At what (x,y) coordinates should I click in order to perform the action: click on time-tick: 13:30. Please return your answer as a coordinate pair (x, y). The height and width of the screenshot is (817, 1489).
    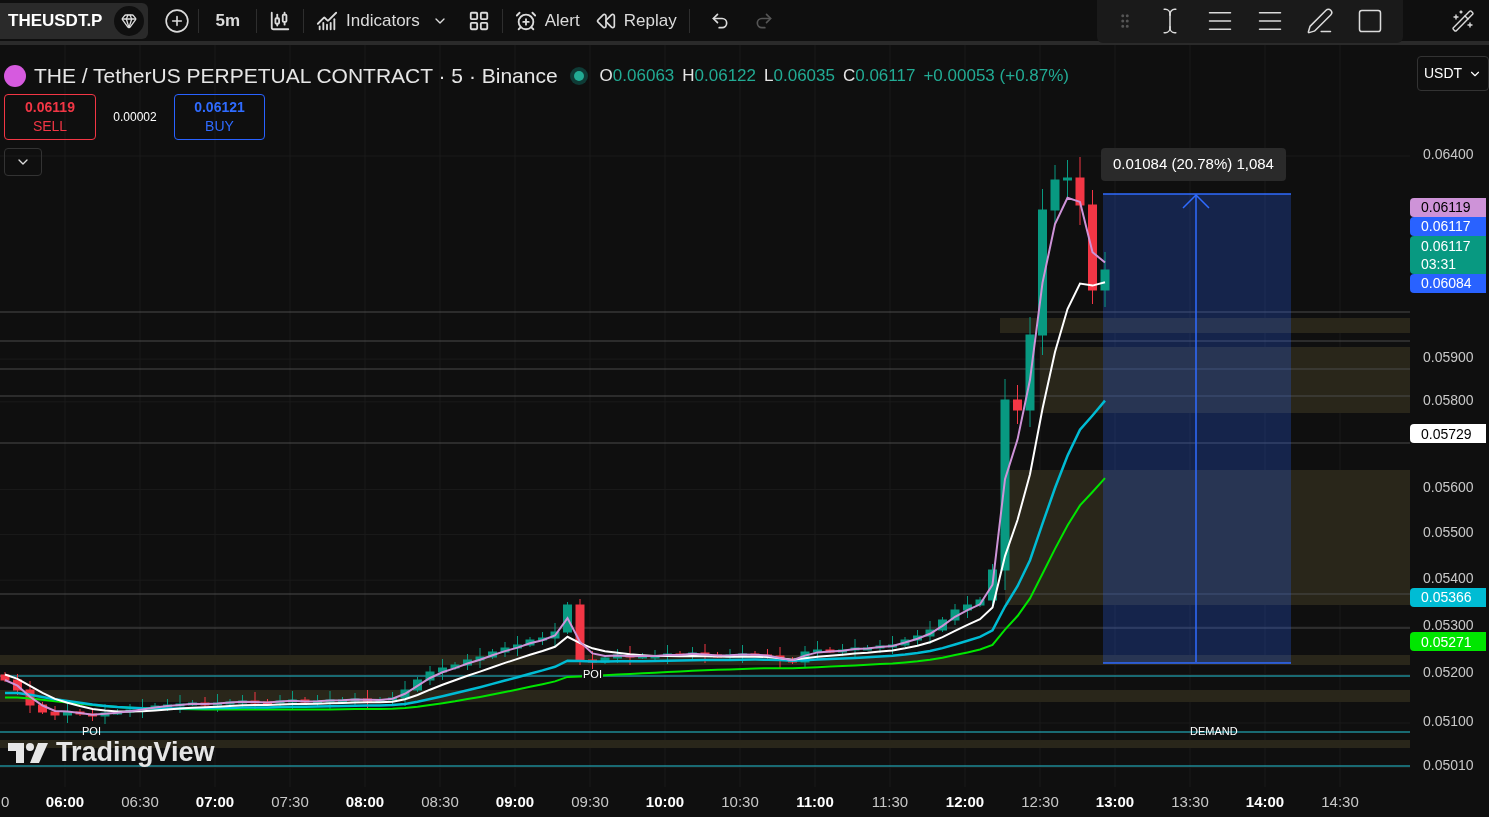
    Looking at the image, I should click on (1190, 801).